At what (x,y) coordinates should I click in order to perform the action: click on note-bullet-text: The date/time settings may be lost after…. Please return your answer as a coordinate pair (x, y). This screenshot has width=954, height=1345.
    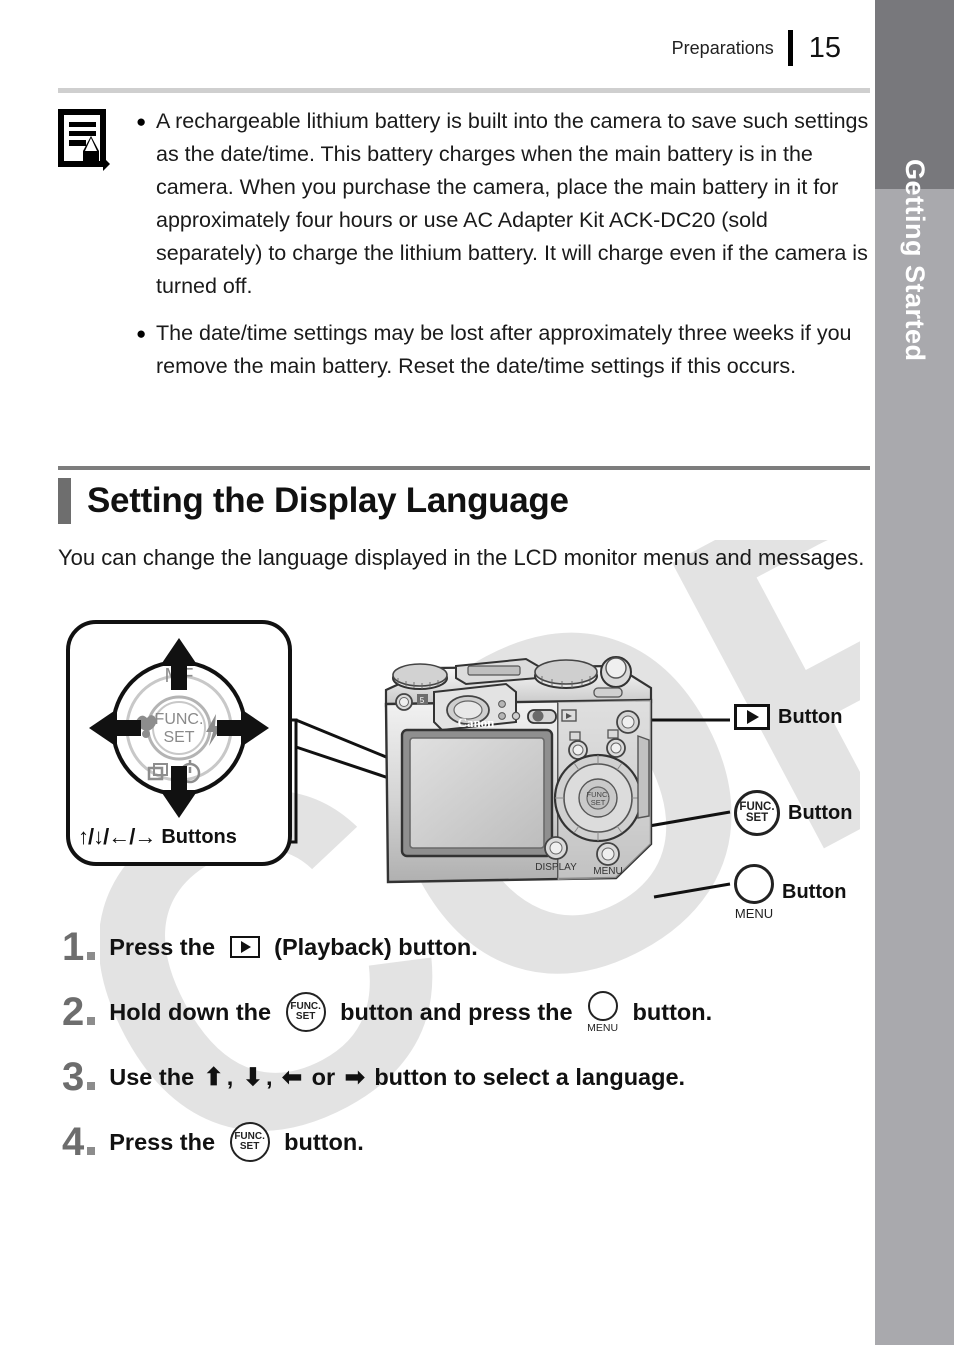
    Looking at the image, I should click on (504, 349).